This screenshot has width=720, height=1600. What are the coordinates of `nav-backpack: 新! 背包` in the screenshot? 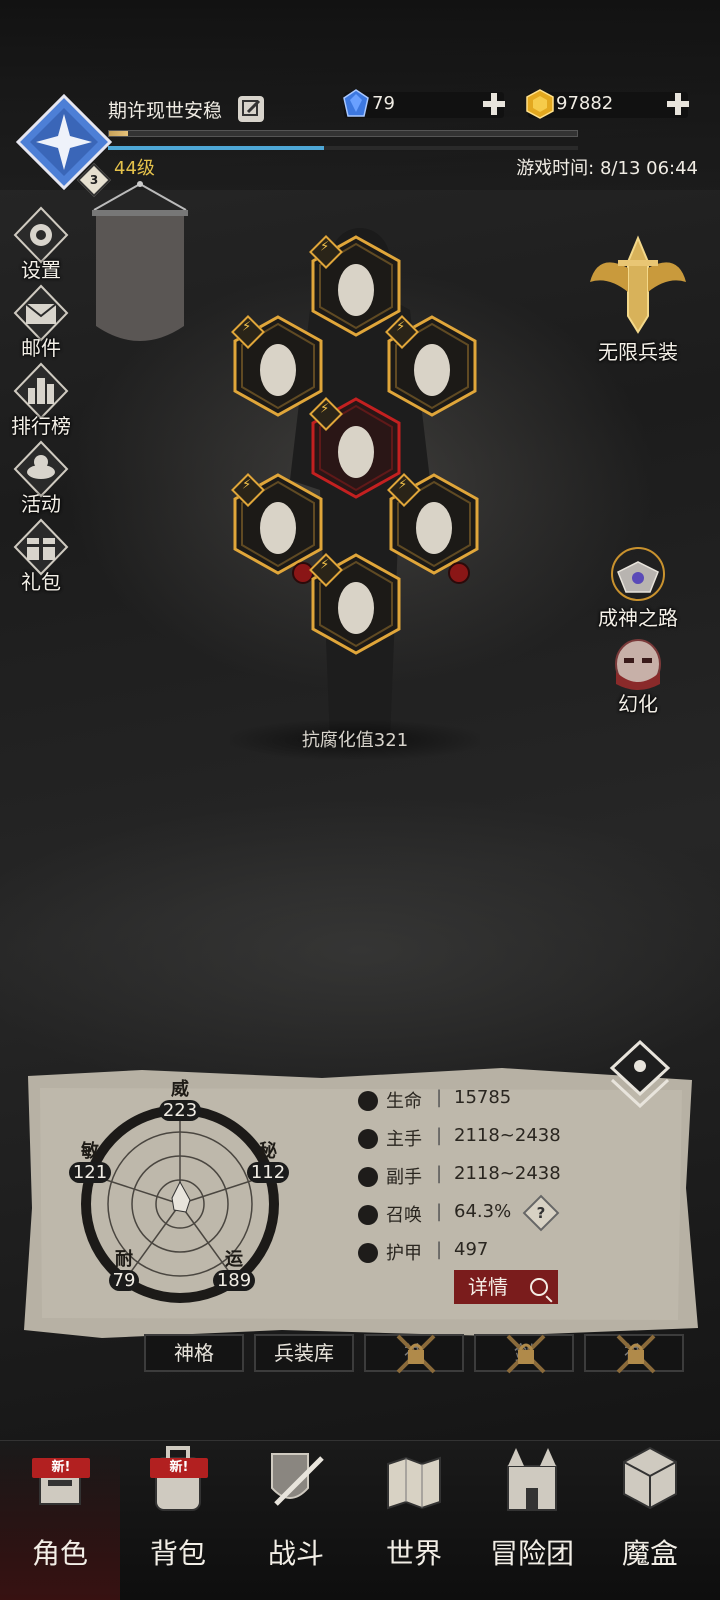 It's located at (178, 1520).